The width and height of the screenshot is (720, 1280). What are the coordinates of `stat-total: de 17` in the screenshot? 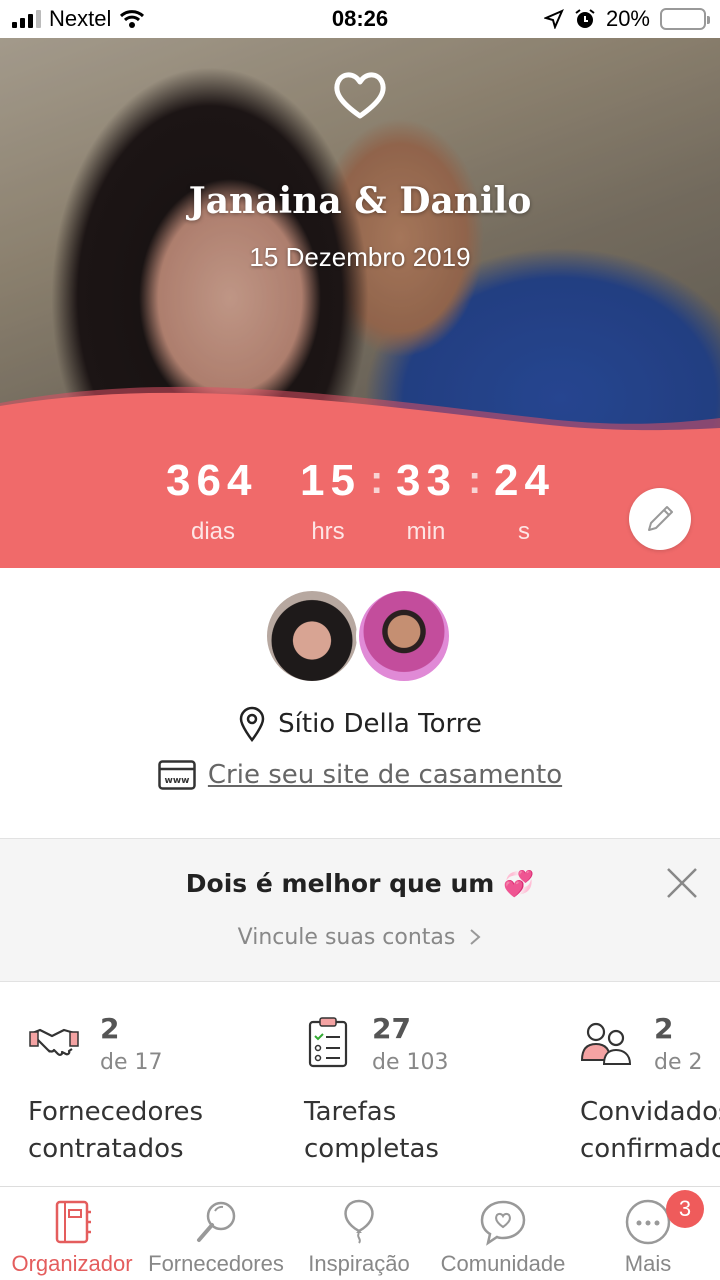 It's located at (131, 1062).